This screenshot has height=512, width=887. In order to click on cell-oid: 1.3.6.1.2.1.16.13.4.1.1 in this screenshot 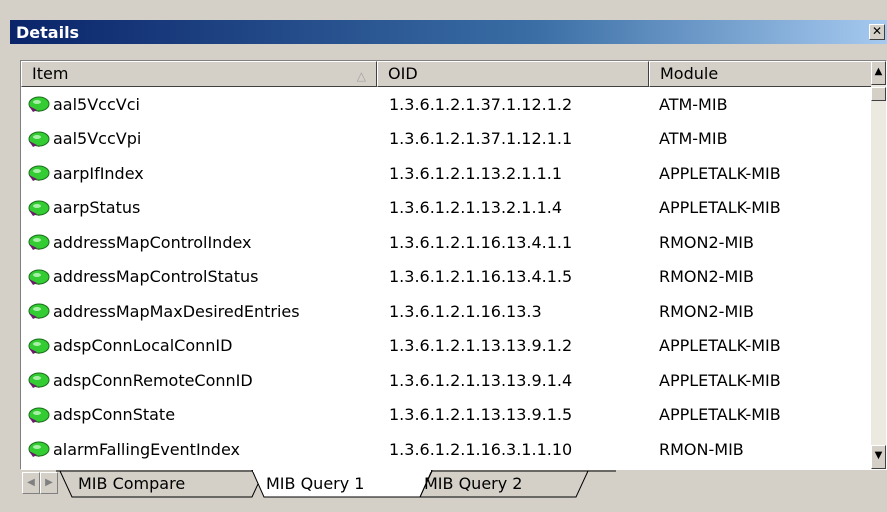, I will do `click(481, 242)`.